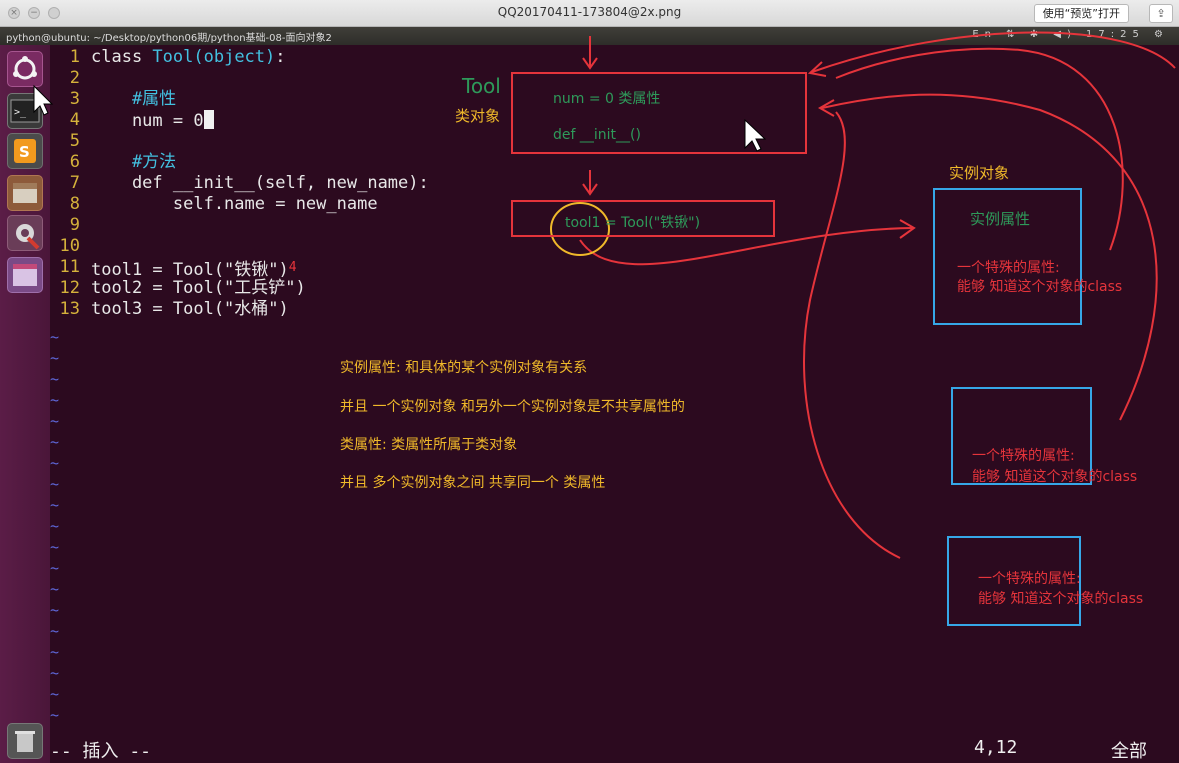 The height and width of the screenshot is (763, 1179). What do you see at coordinates (512, 407) in the screenshot?
I see `note-not-shared: 并且 一个实例对象 和另外一个实例对象是不共享属性的` at bounding box center [512, 407].